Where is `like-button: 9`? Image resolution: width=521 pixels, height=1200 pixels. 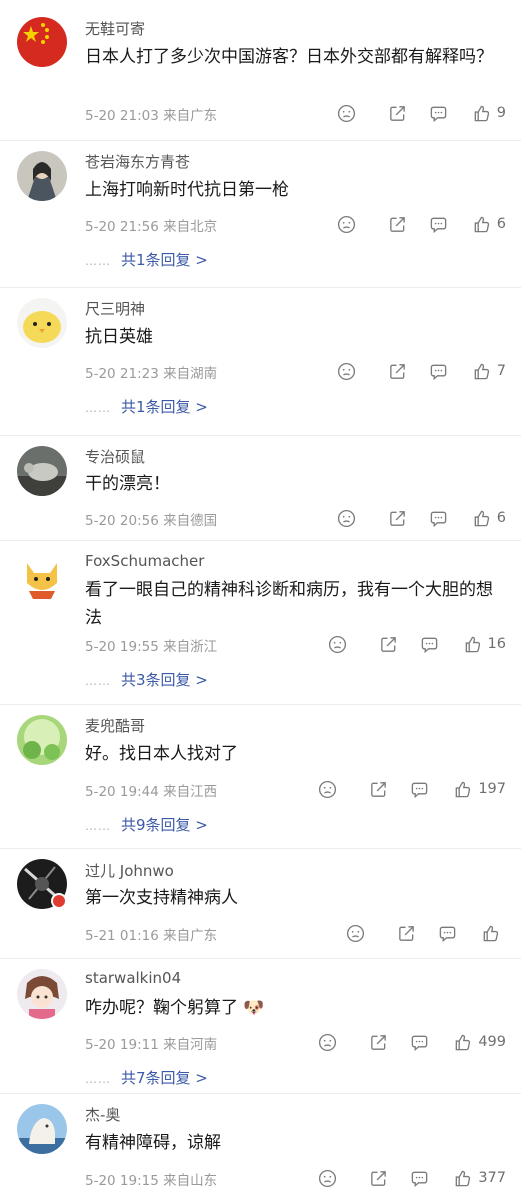
like-button: 9 is located at coordinates (489, 113).